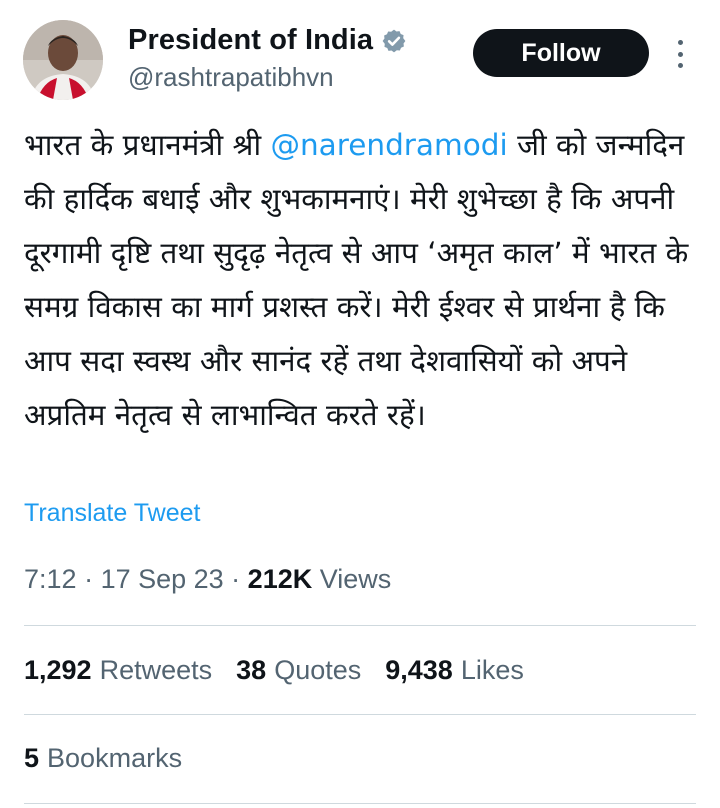 The width and height of the screenshot is (720, 808). I want to click on retweets-label: Retweets, so click(156, 670).